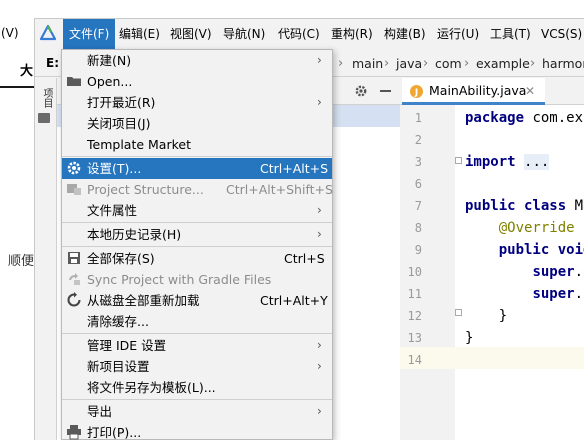 Image resolution: width=584 pixels, height=440 pixels. What do you see at coordinates (143, 300) in the screenshot?
I see `menu-item-reload-from-disk-label: 从磁盘全部重新加载` at bounding box center [143, 300].